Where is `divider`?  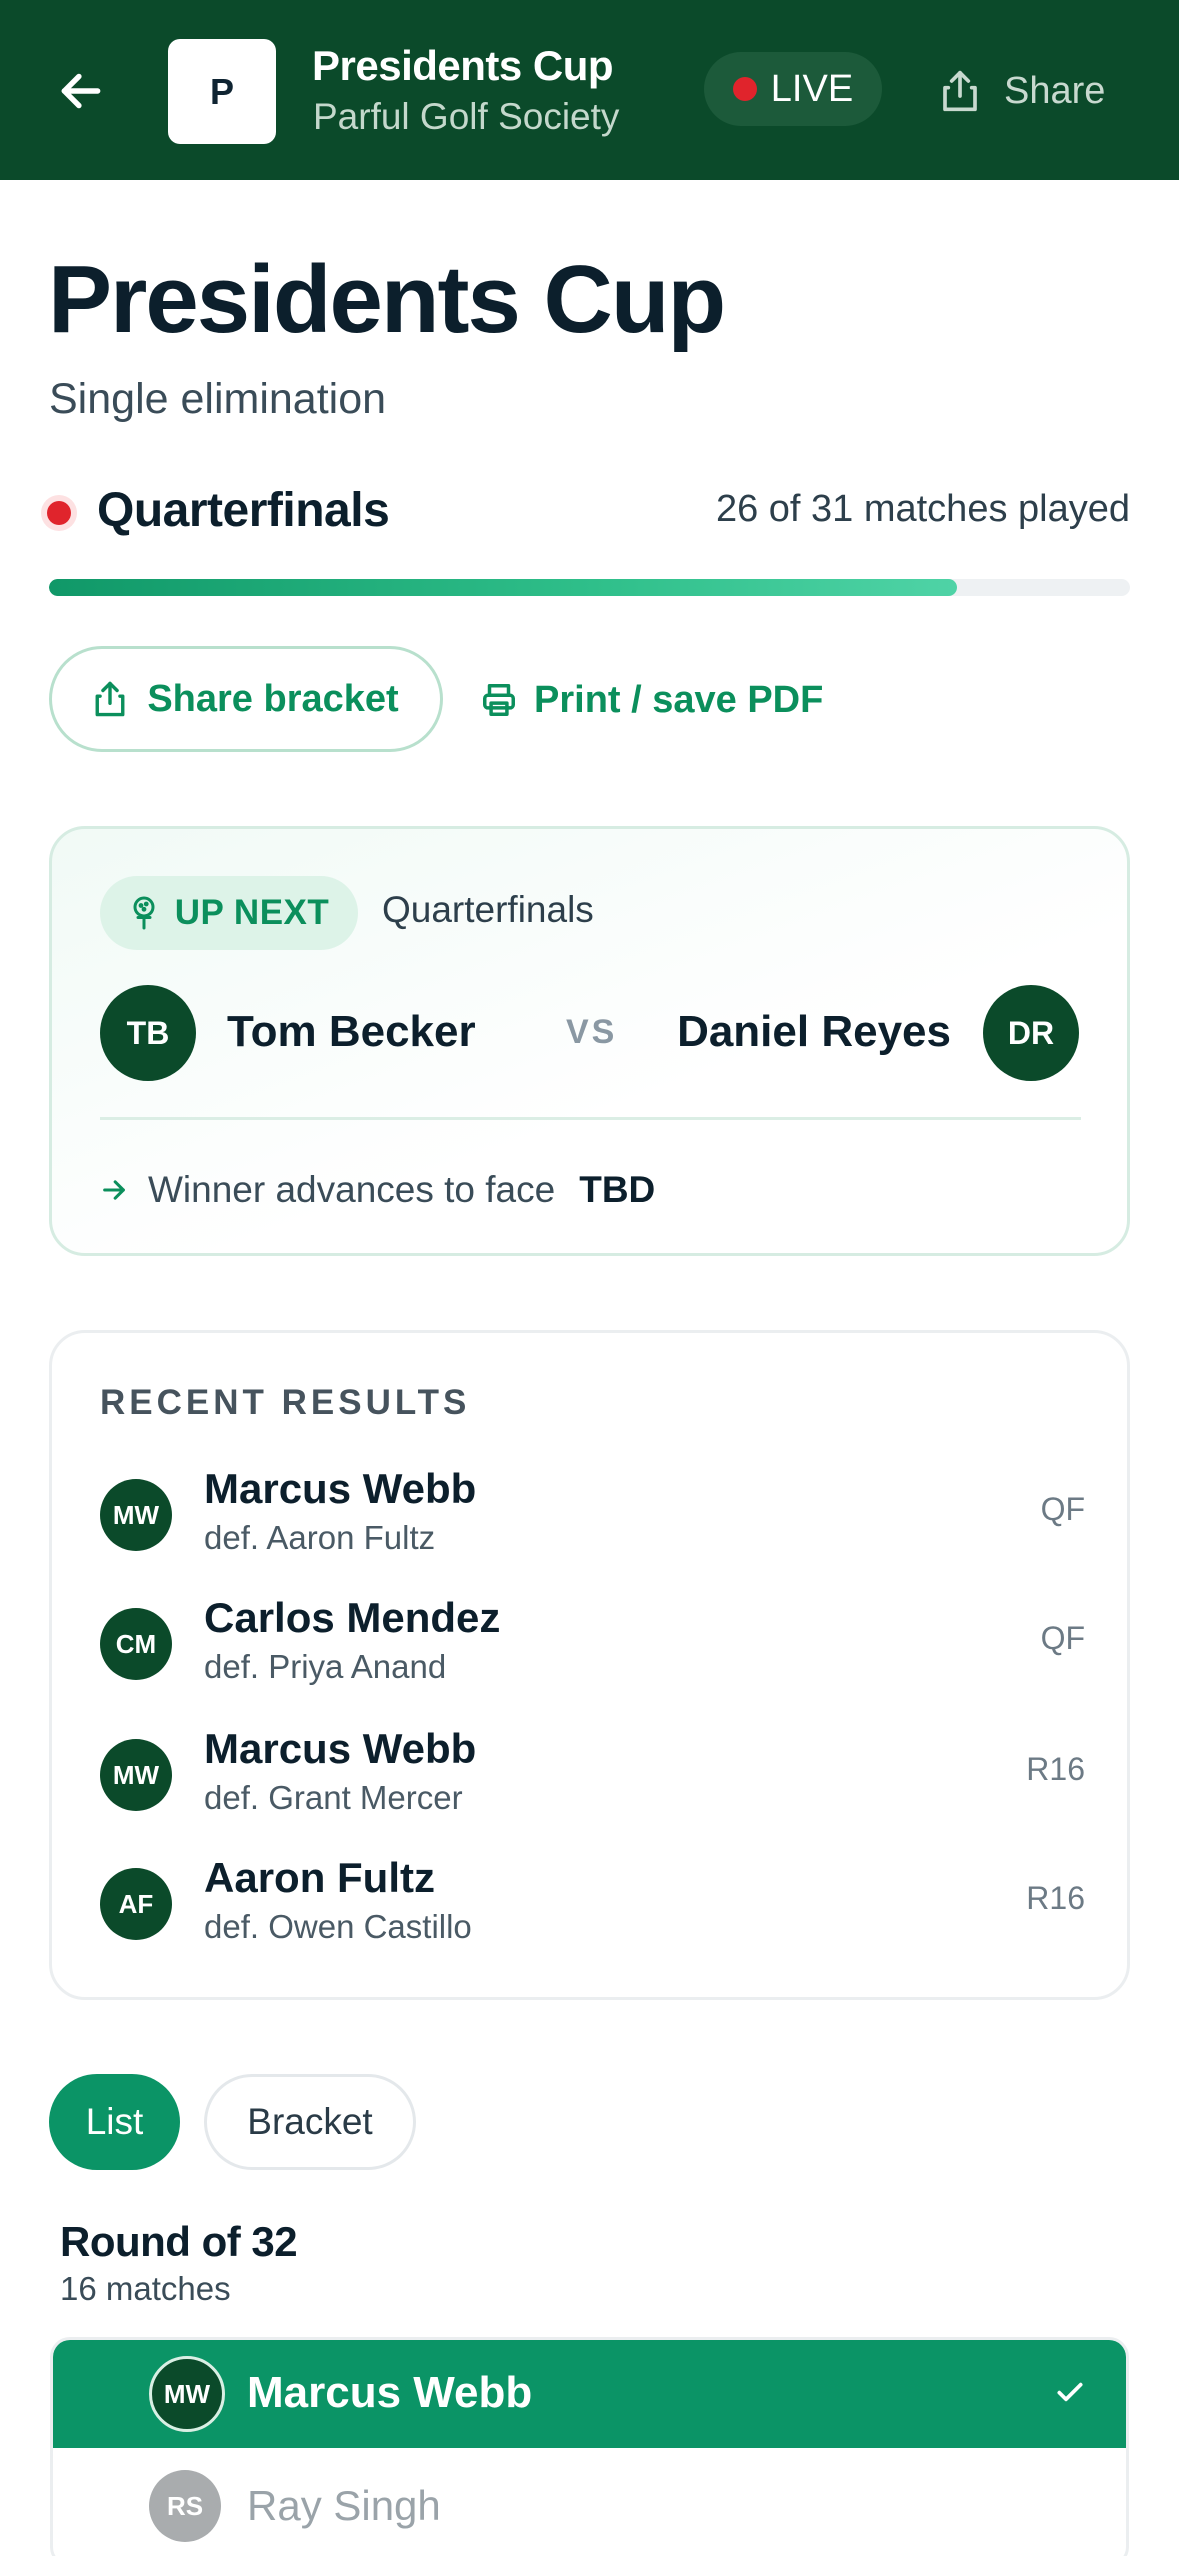 divider is located at coordinates (590, 1118).